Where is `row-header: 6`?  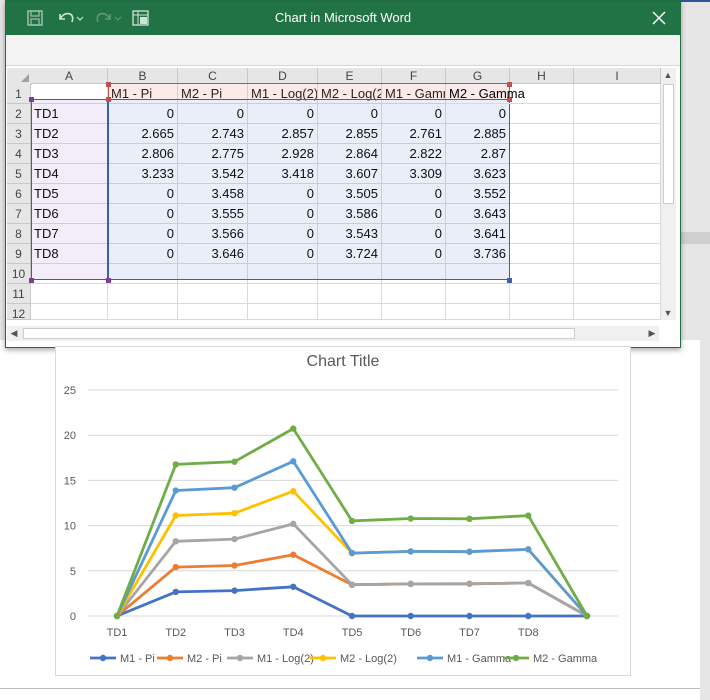 row-header: 6 is located at coordinates (19, 194).